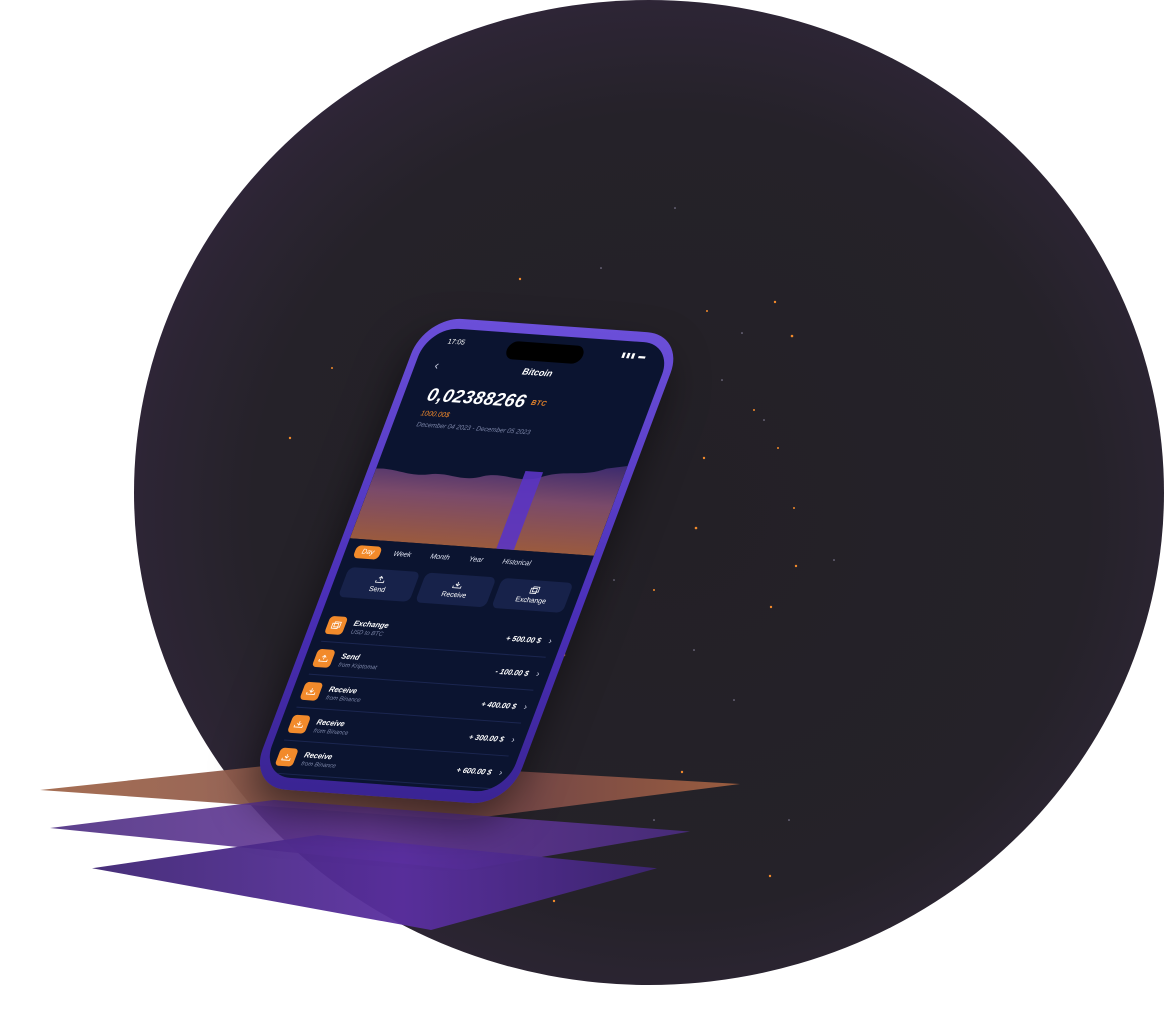  I want to click on action-buttons: Send Receive Exchange, so click(455, 589).